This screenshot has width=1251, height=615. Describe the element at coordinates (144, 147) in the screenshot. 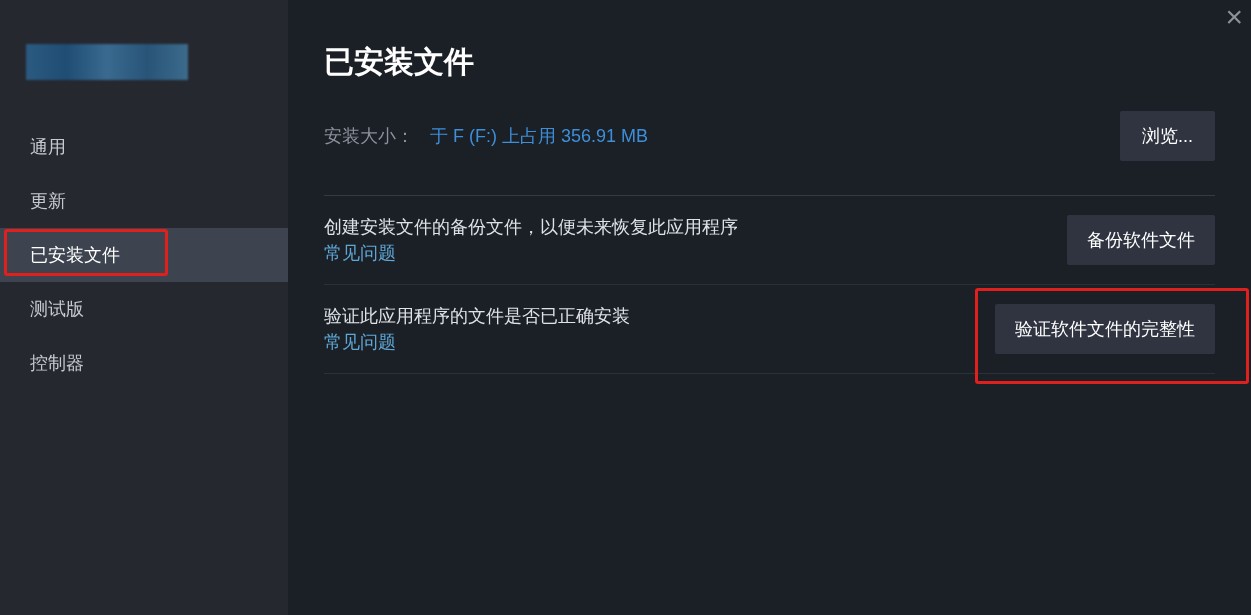

I see `sidebar-item: 通用` at that location.